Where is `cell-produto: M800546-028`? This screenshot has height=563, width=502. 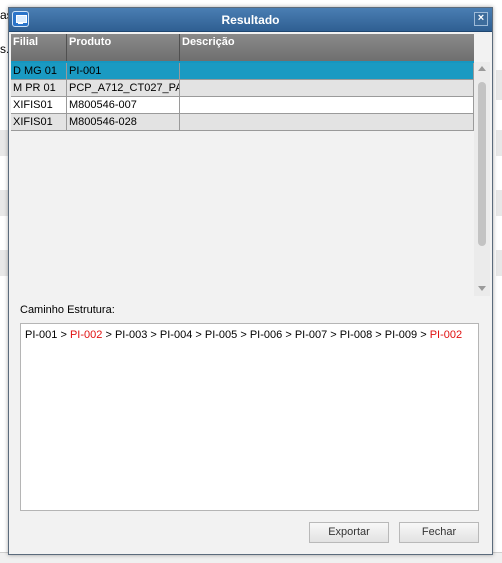 cell-produto: M800546-028 is located at coordinates (123, 122).